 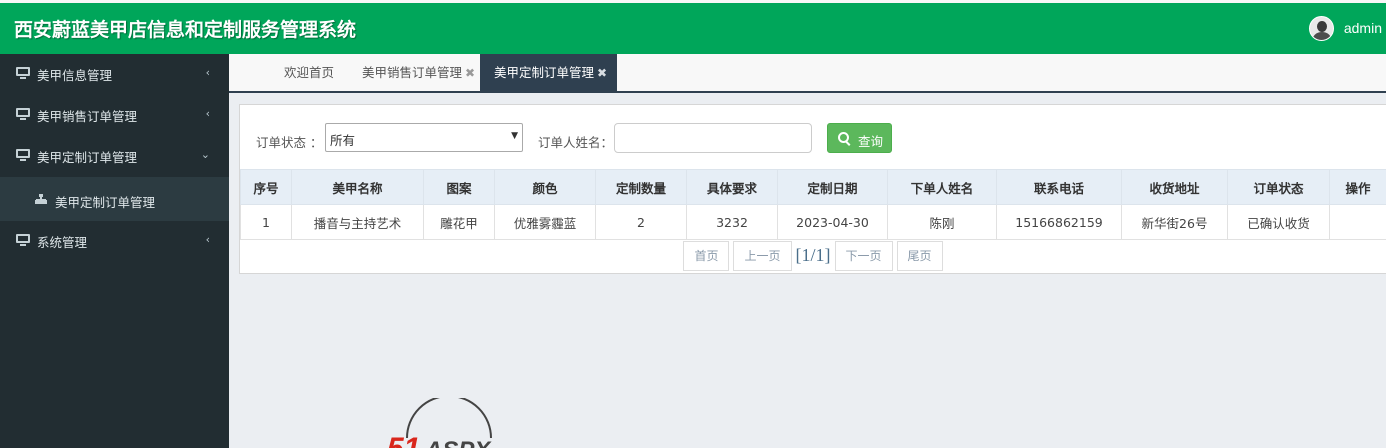 I want to click on sidebar-item-nail-info: 美甲信息管理 ‹, so click(x=114, y=74).